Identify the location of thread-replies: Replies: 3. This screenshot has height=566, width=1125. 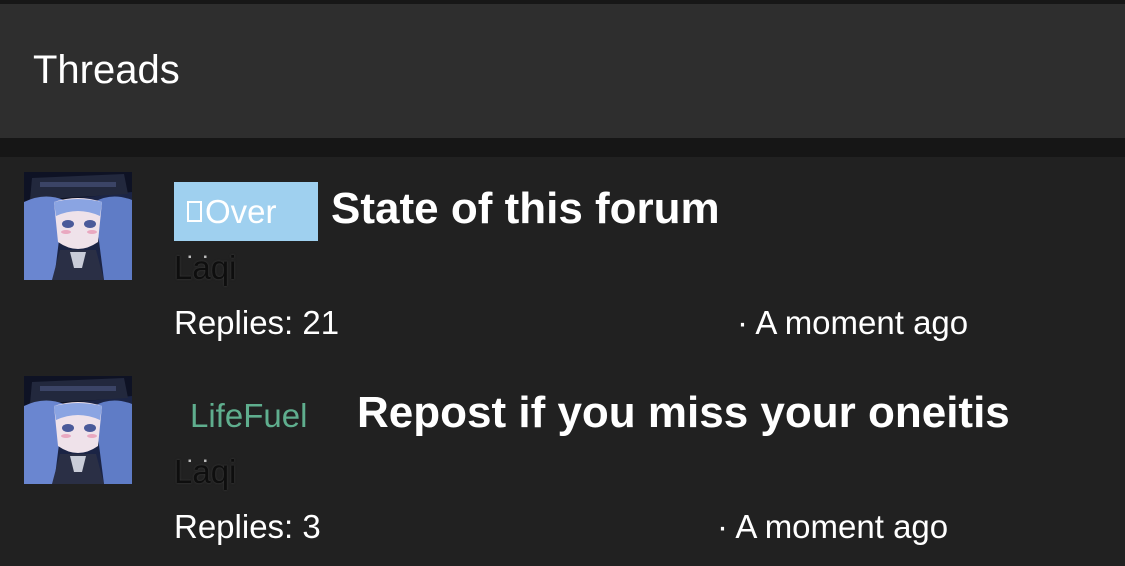
(247, 526).